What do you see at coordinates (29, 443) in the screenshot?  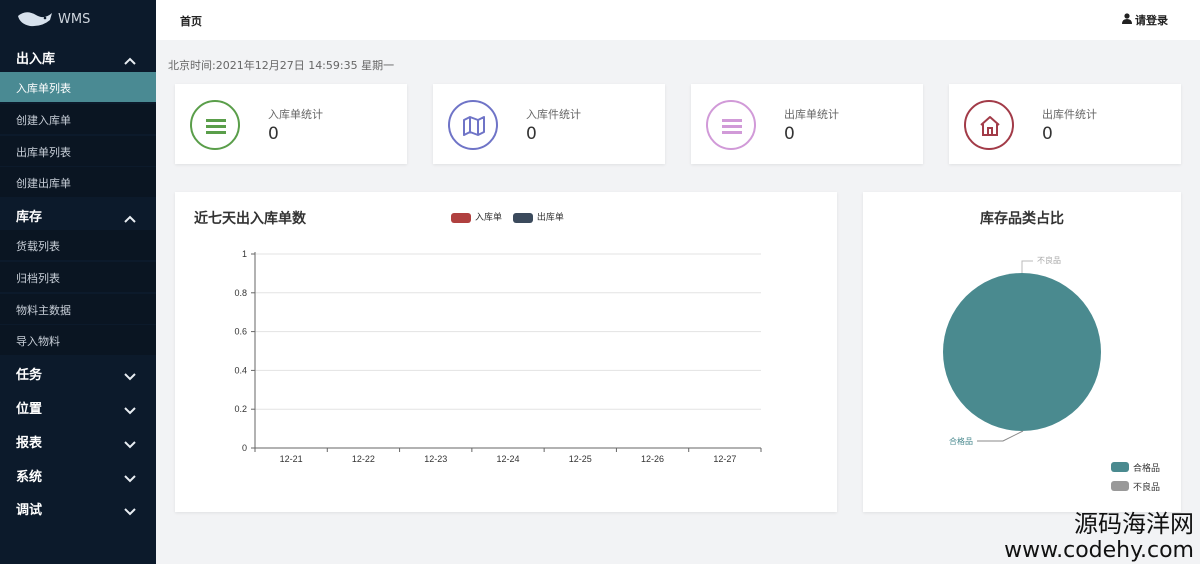 I see `sidebar-group-label: 报表` at bounding box center [29, 443].